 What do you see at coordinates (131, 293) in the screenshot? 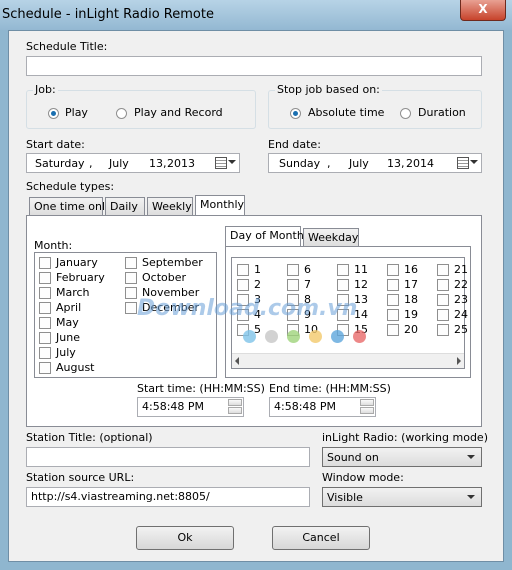
I see `month-november-checkbox` at bounding box center [131, 293].